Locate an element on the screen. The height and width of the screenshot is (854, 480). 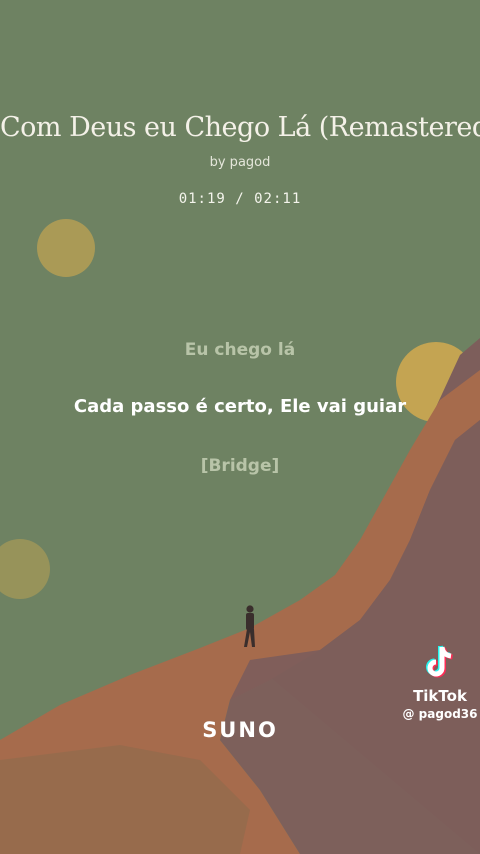
tiktok-handle: @ pagod36 is located at coordinates (440, 714).